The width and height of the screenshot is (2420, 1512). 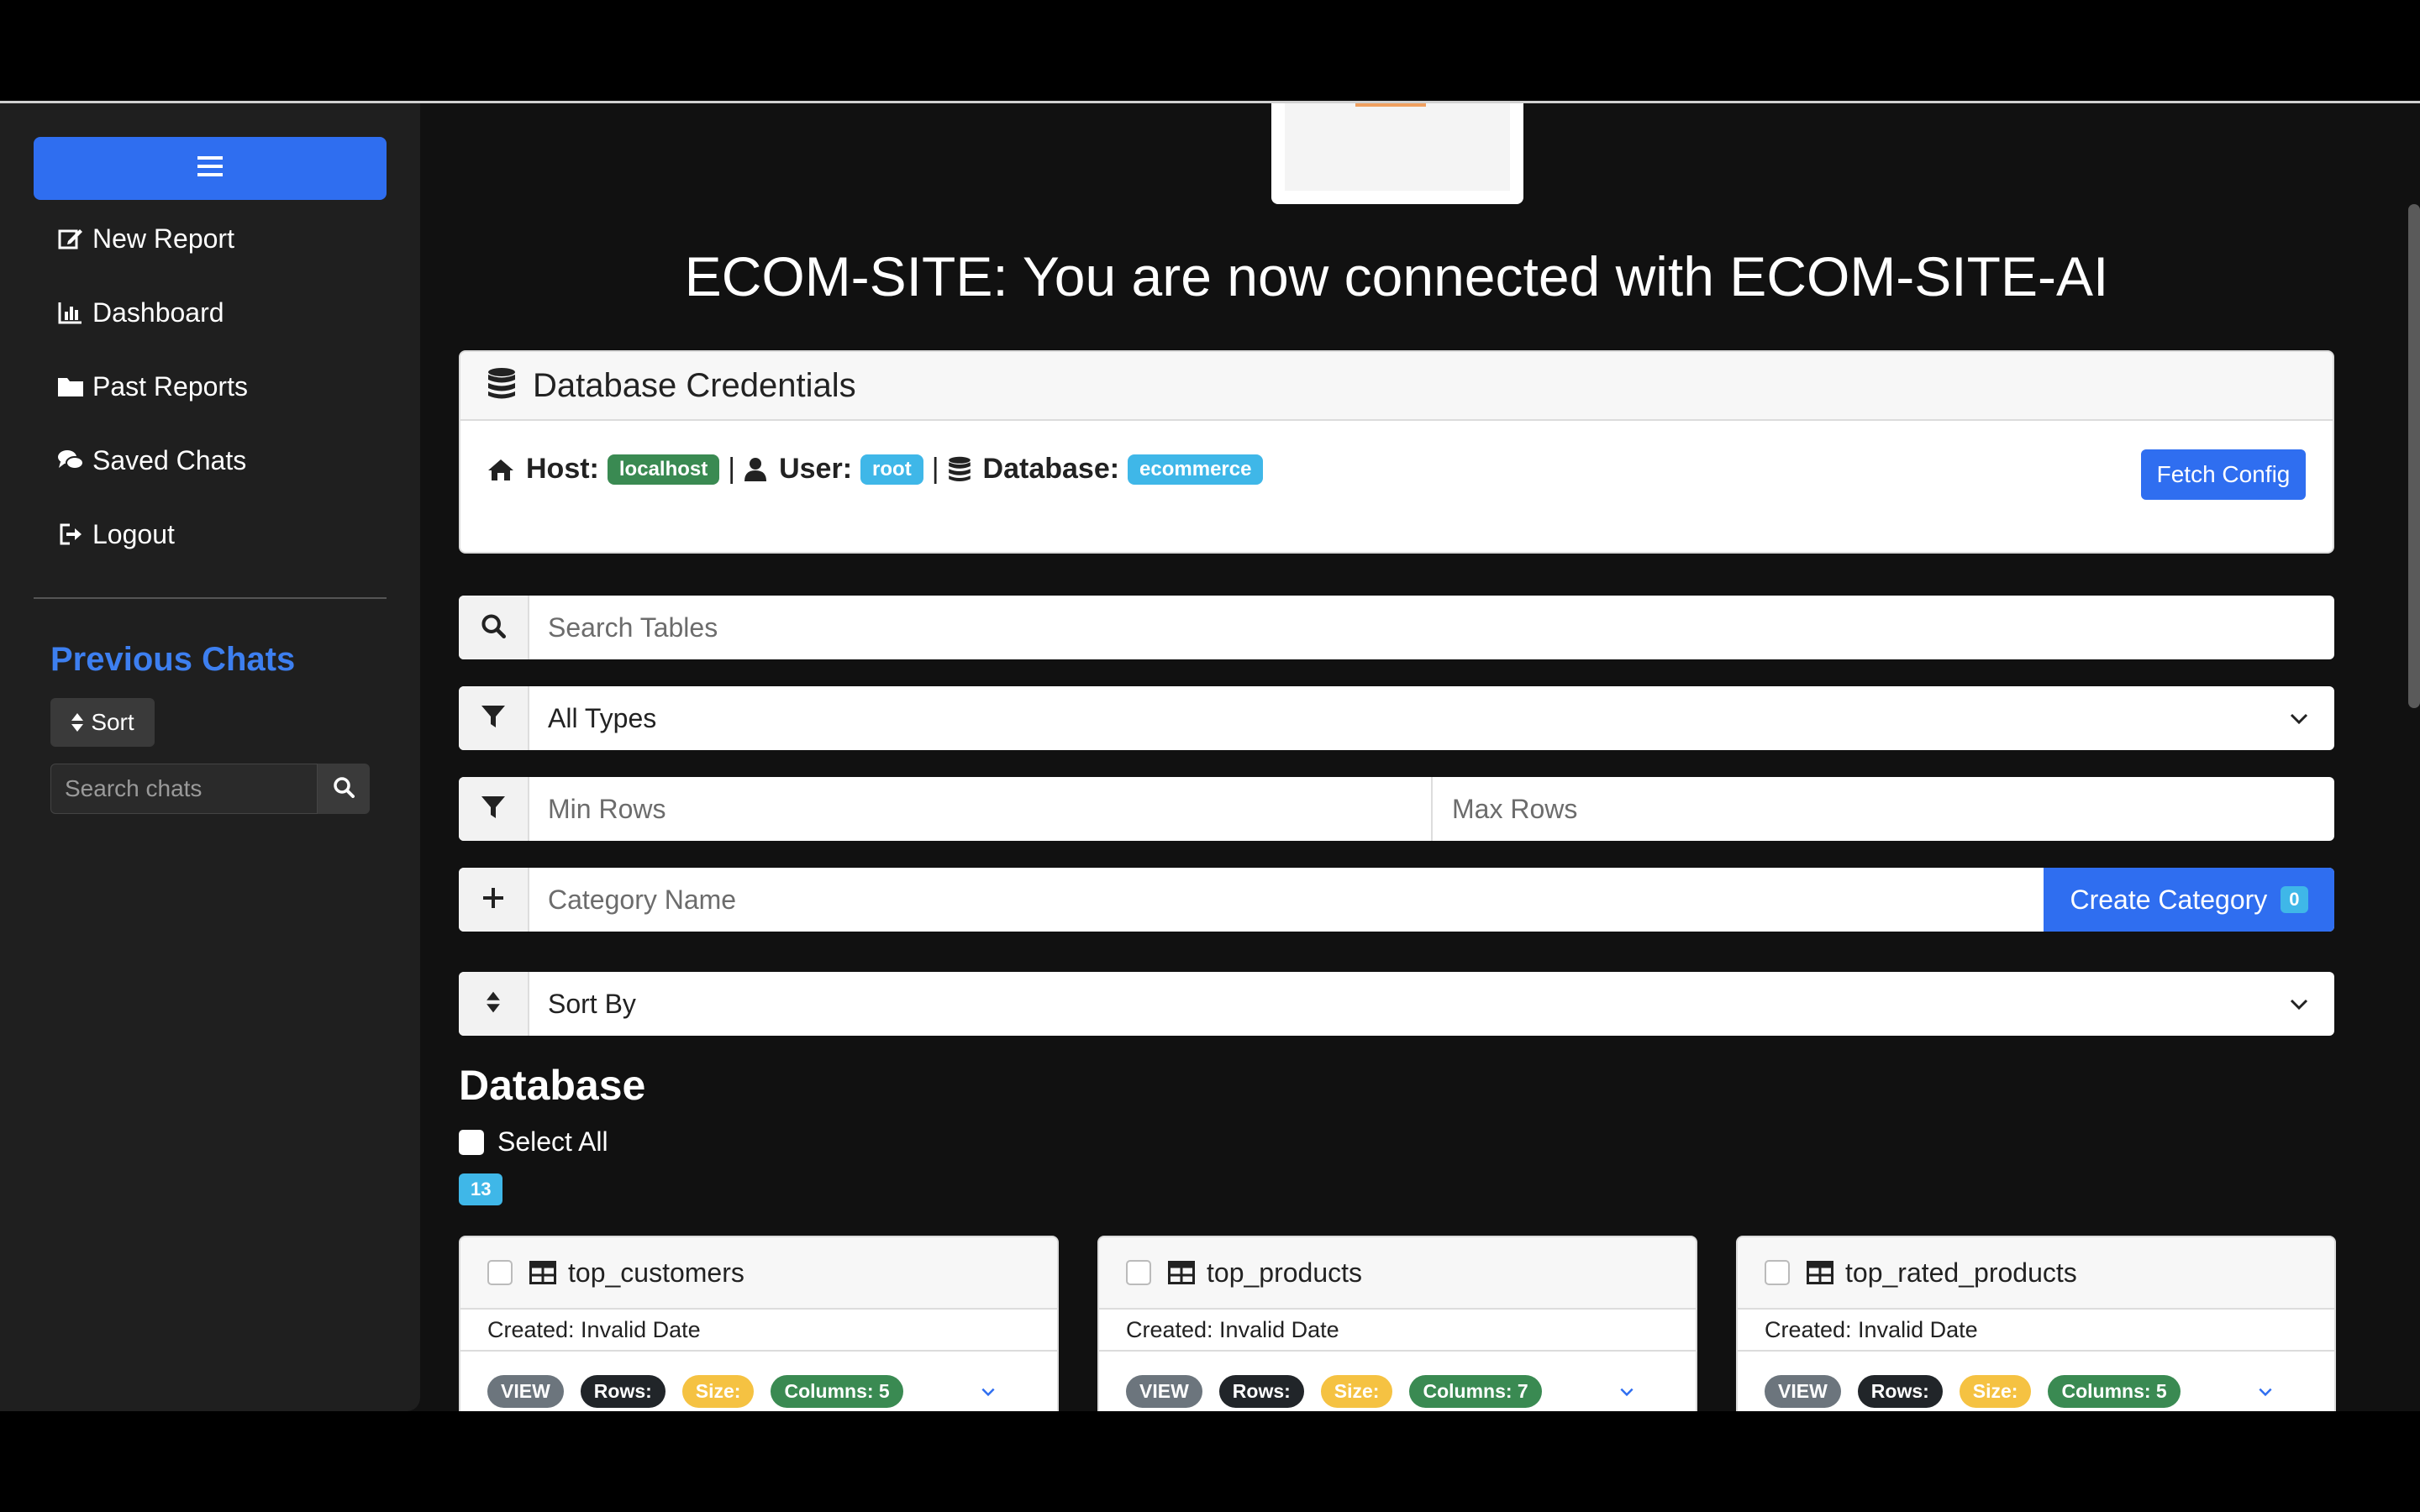 I want to click on sidebar-divider, so click(x=210, y=598).